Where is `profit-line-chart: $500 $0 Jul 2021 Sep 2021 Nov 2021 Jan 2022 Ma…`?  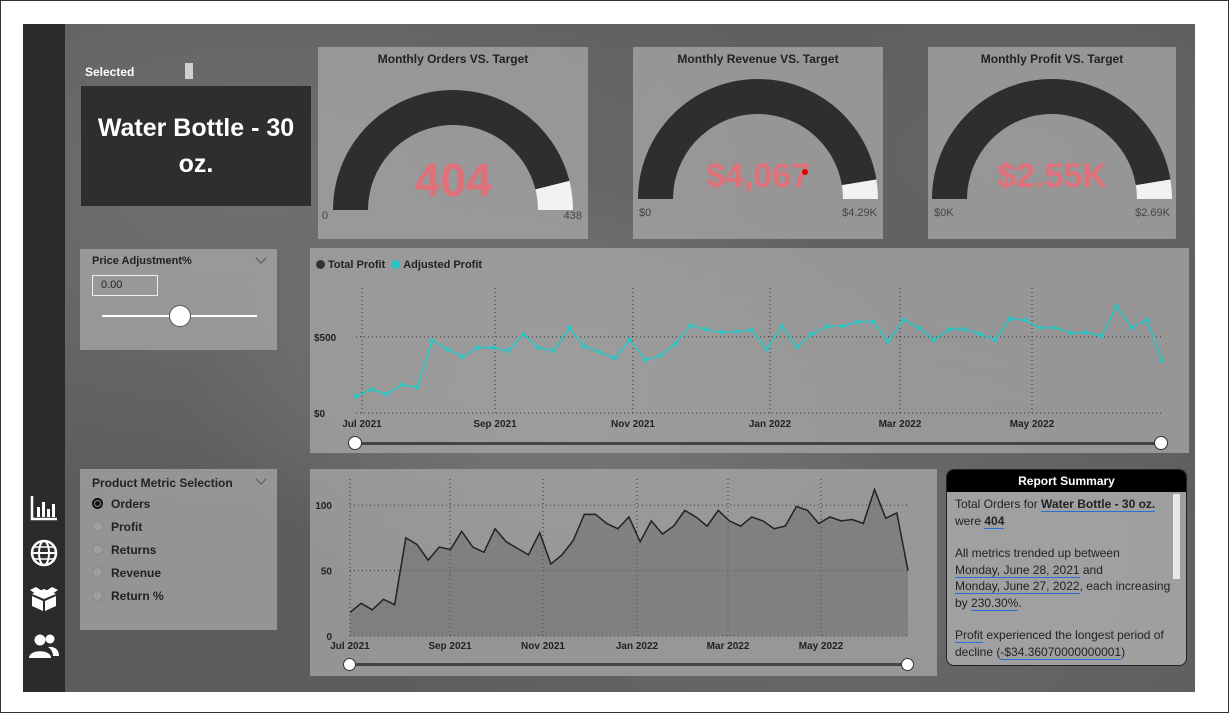 profit-line-chart: $500 $0 Jul 2021 Sep 2021 Nov 2021 Jan 2022 Ma… is located at coordinates (739, 359).